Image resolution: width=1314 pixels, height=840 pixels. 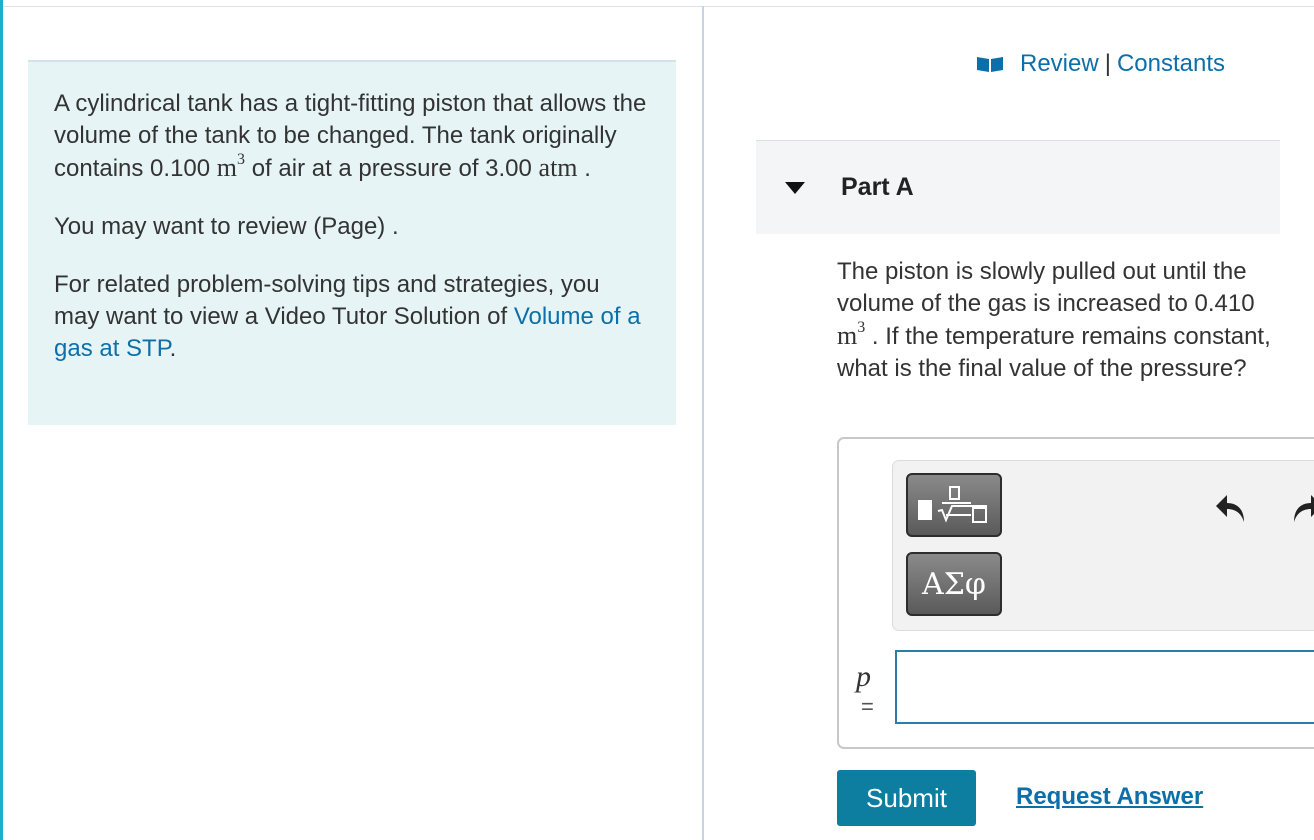 I want to click on greek-symbols-button: ΑΣφ, so click(x=954, y=584).